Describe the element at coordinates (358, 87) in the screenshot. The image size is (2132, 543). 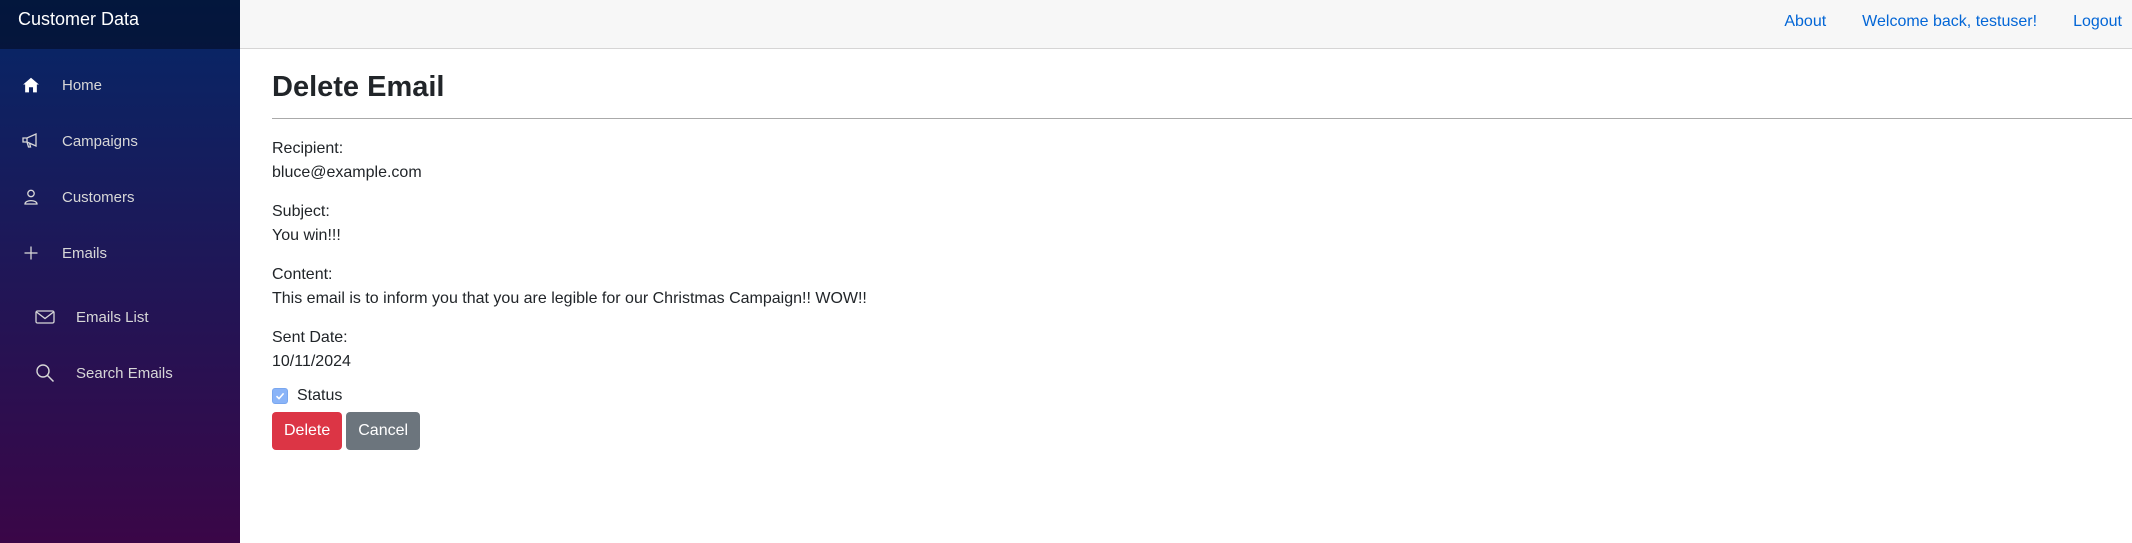
I see `page-title: Delete Email` at that location.